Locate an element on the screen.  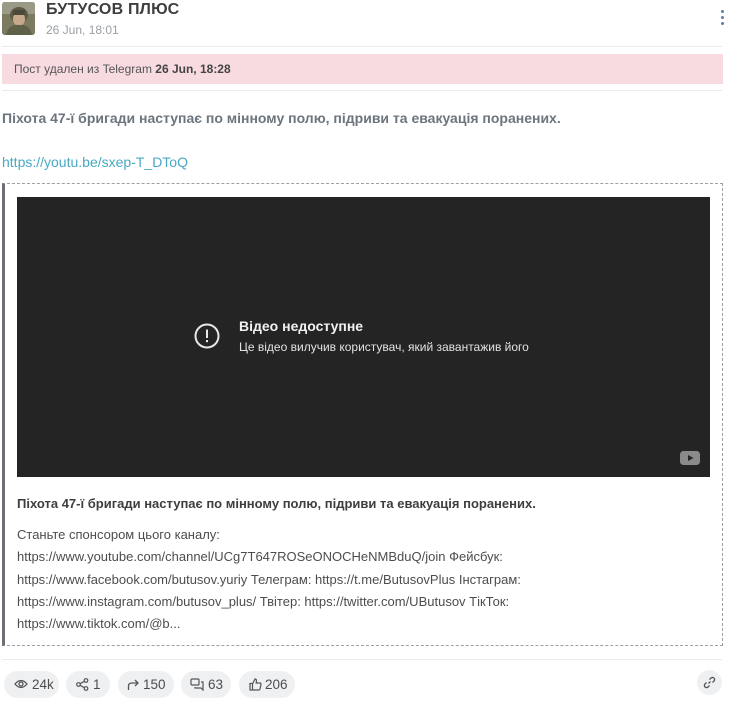
comments-icon is located at coordinates (197, 684).